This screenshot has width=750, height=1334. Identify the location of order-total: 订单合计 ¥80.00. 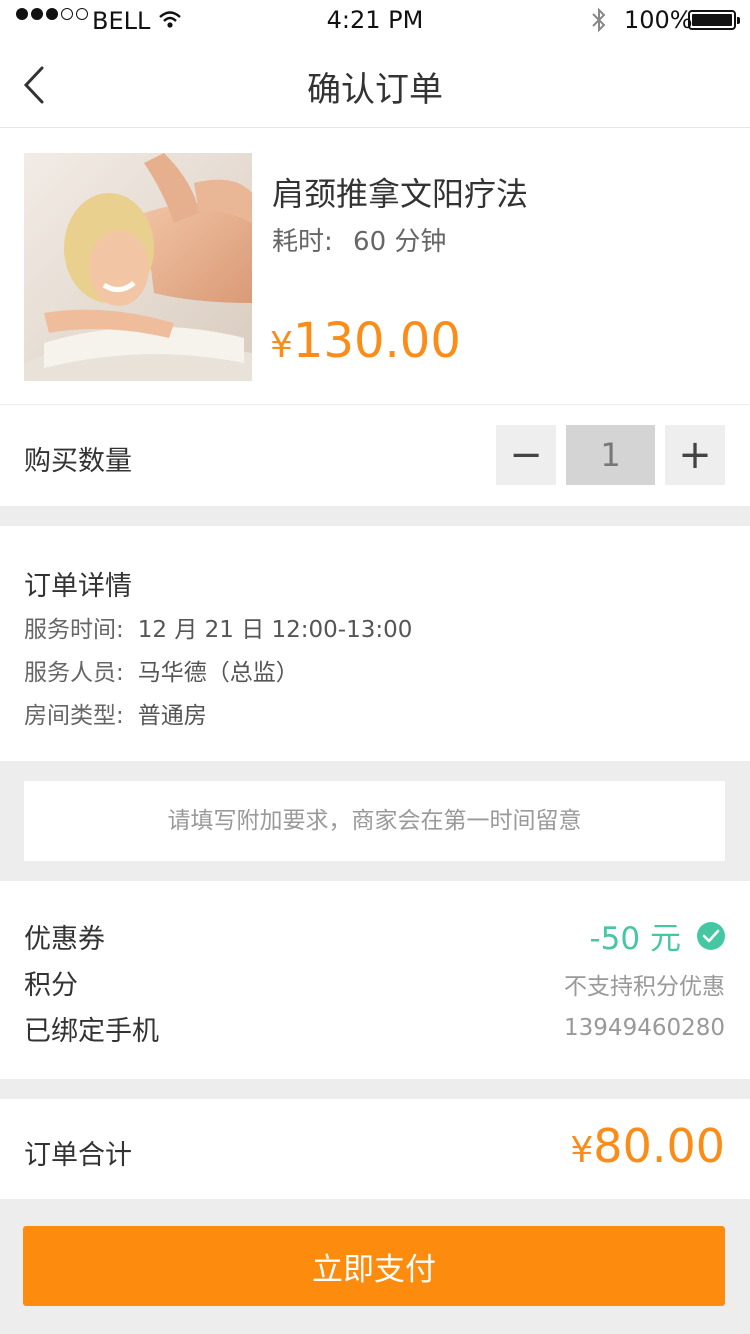
(375, 1149).